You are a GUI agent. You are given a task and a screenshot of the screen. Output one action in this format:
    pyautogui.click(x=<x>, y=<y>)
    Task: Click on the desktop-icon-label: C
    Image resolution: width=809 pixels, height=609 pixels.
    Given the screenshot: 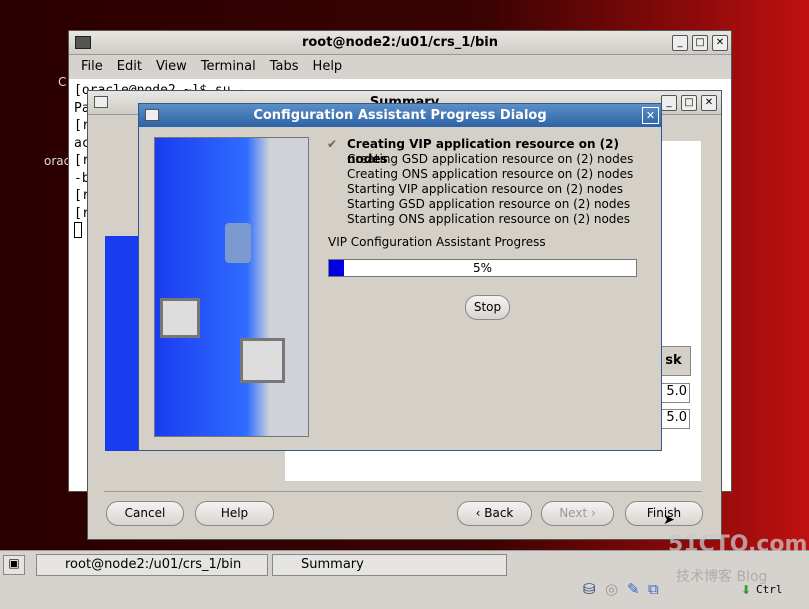 What is the action you would take?
    pyautogui.click(x=62, y=82)
    